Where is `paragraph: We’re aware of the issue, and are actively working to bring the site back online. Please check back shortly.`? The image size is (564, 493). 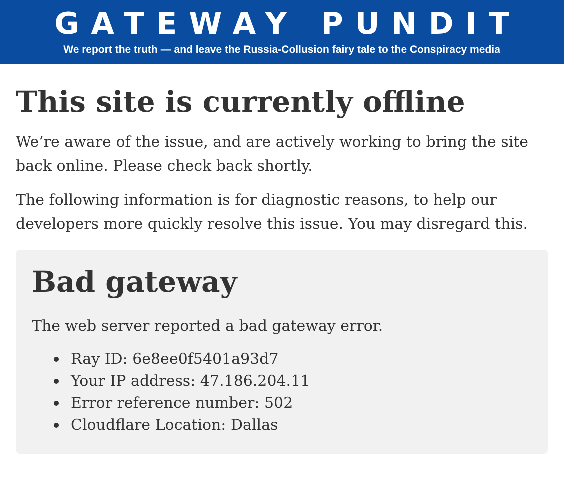 paragraph: We’re aware of the issue, and are actively working to bring the site back online. Please check back shortly. is located at coordinates (273, 154).